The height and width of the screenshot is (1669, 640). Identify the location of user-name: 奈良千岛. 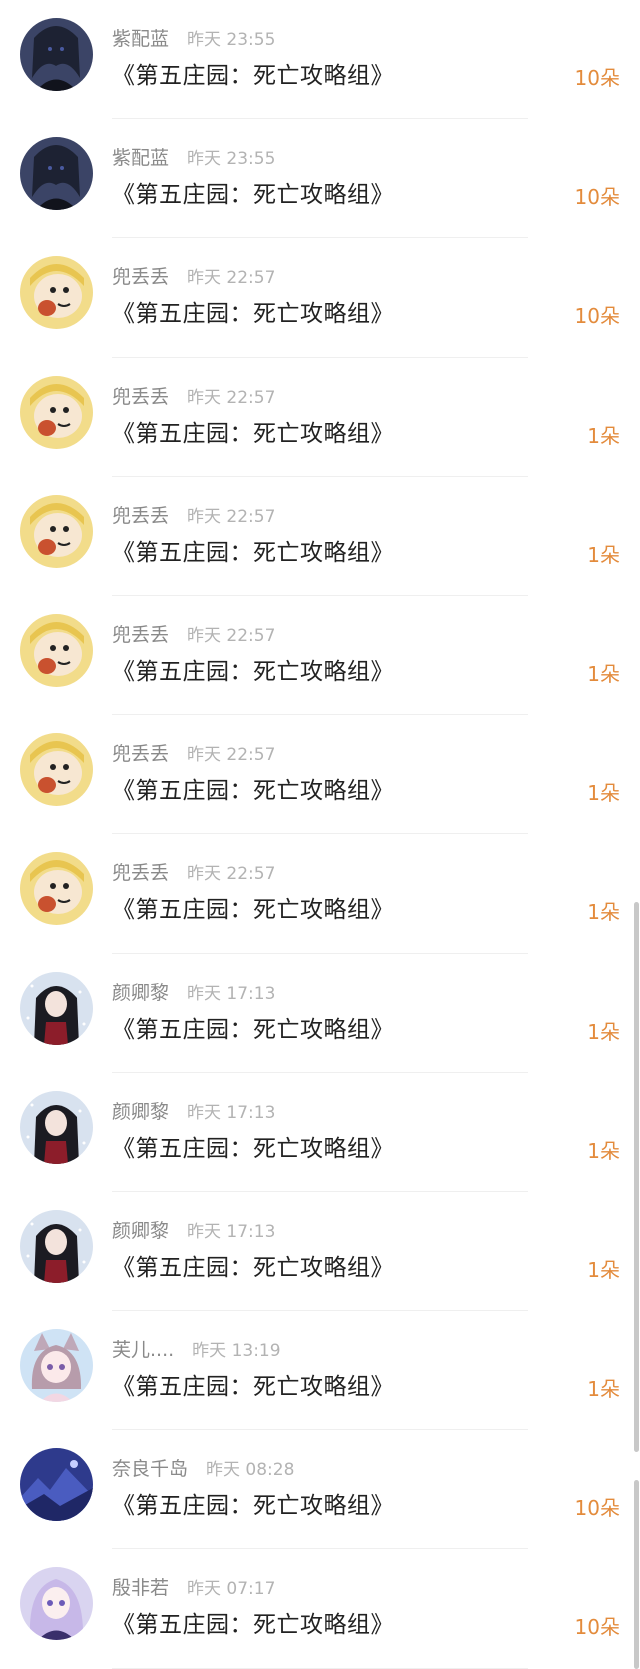
(150, 1467).